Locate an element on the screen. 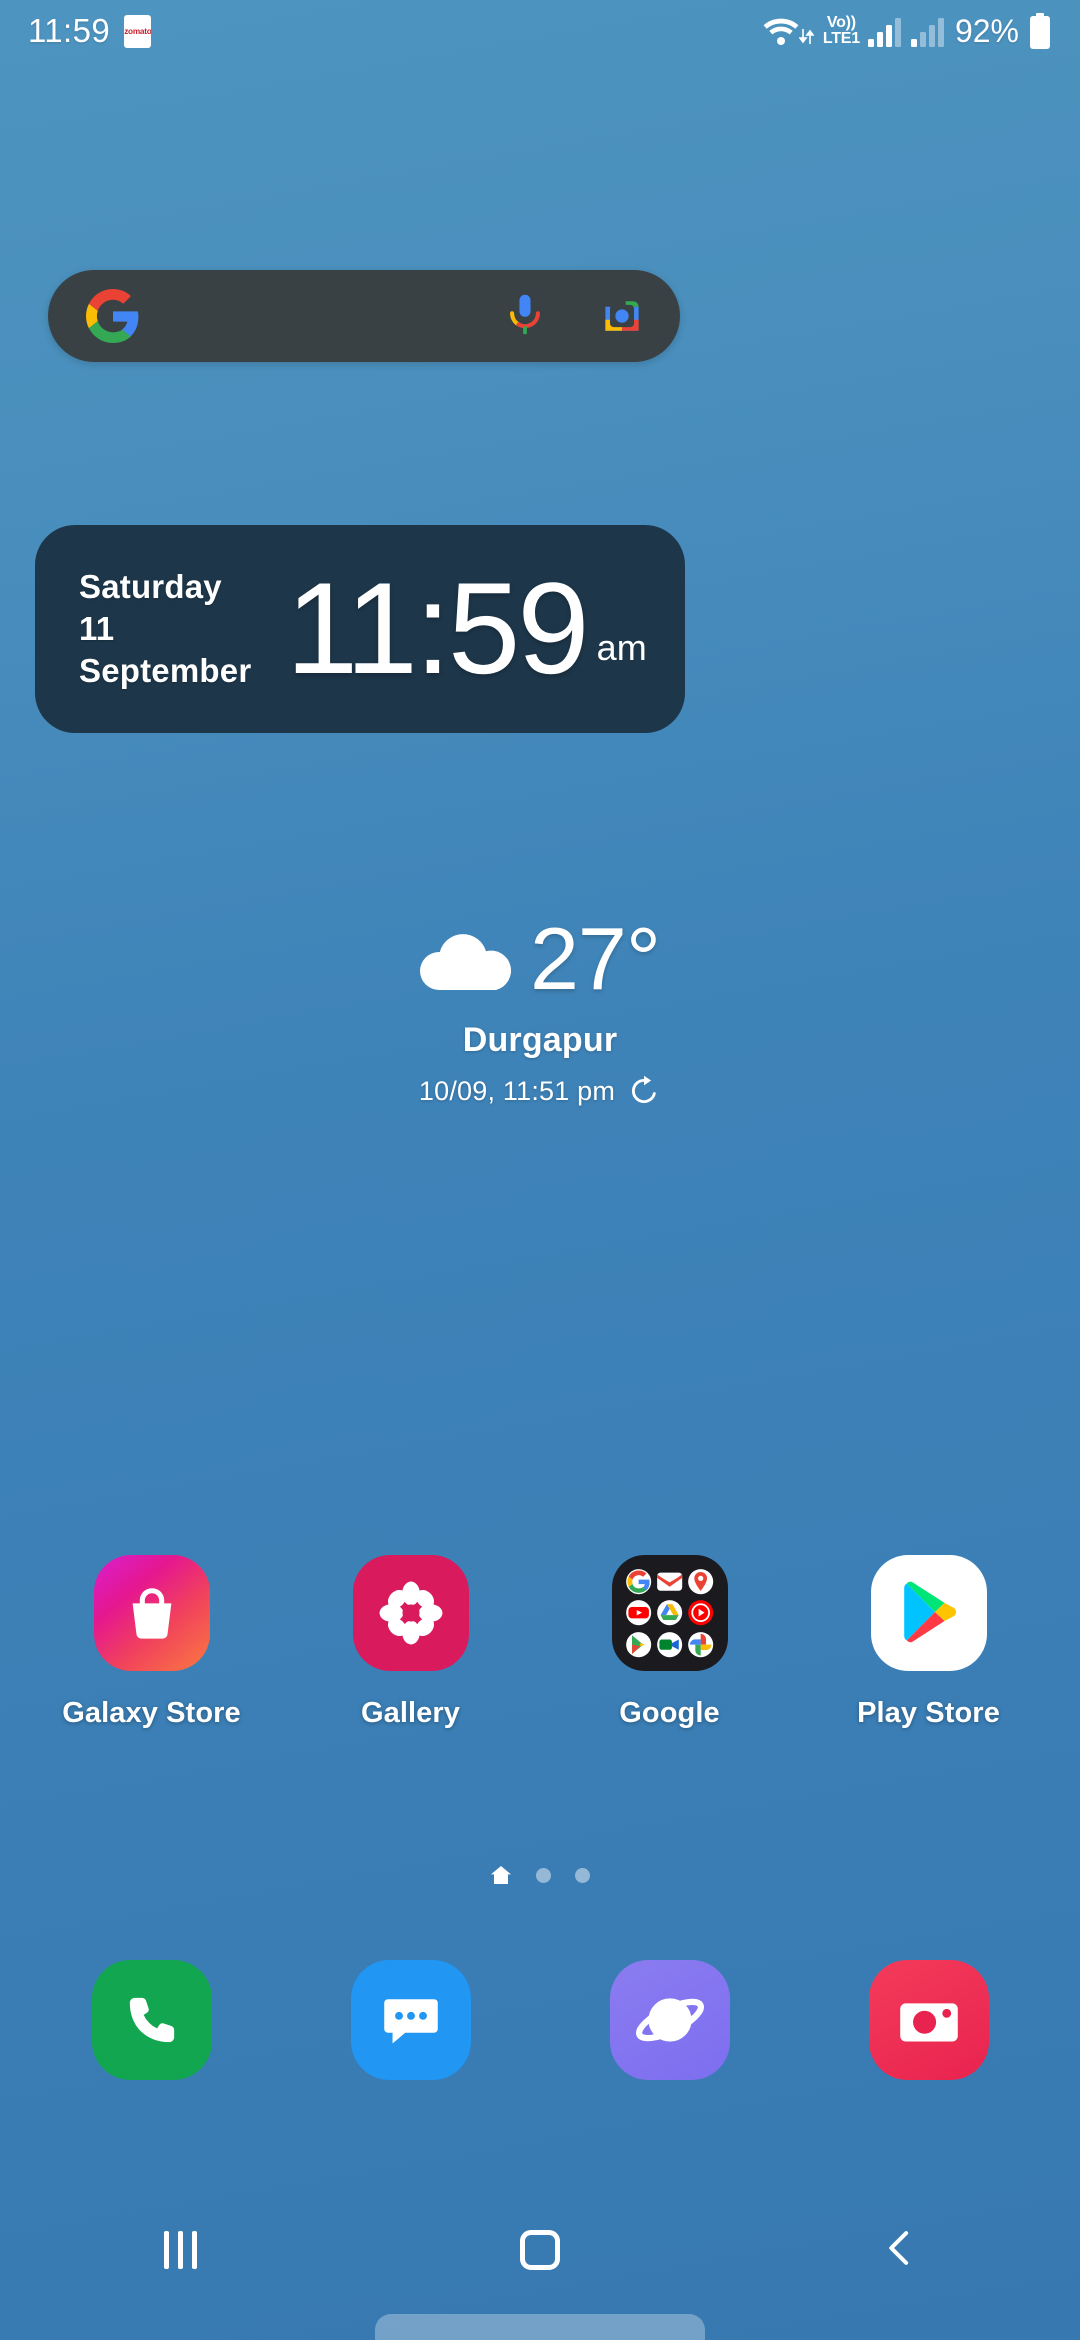  messages-icon is located at coordinates (410, 2020).